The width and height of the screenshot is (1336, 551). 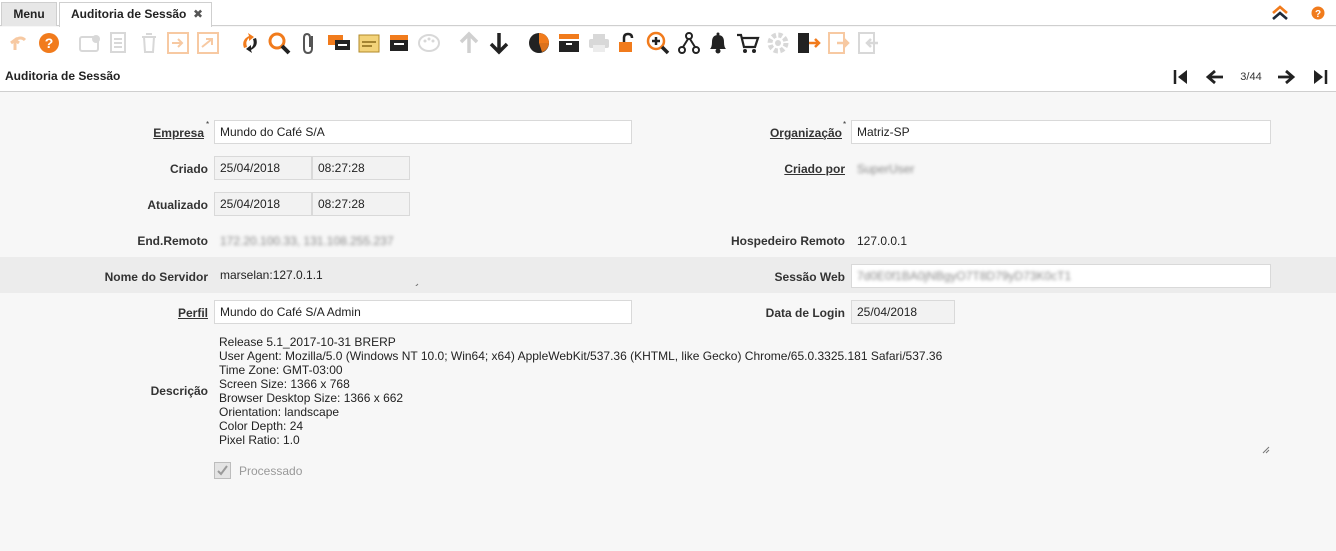 What do you see at coordinates (499, 43) in the screenshot?
I see `next-record-icon` at bounding box center [499, 43].